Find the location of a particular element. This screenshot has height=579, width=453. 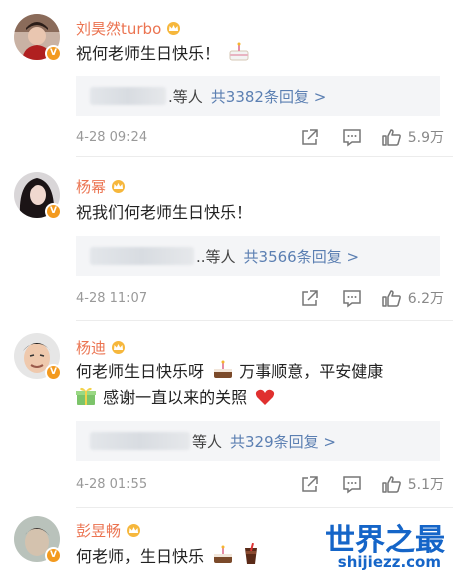

comment-text: 何老师生日快乐呀 万事顺意，平安健康 is located at coordinates (230, 370).